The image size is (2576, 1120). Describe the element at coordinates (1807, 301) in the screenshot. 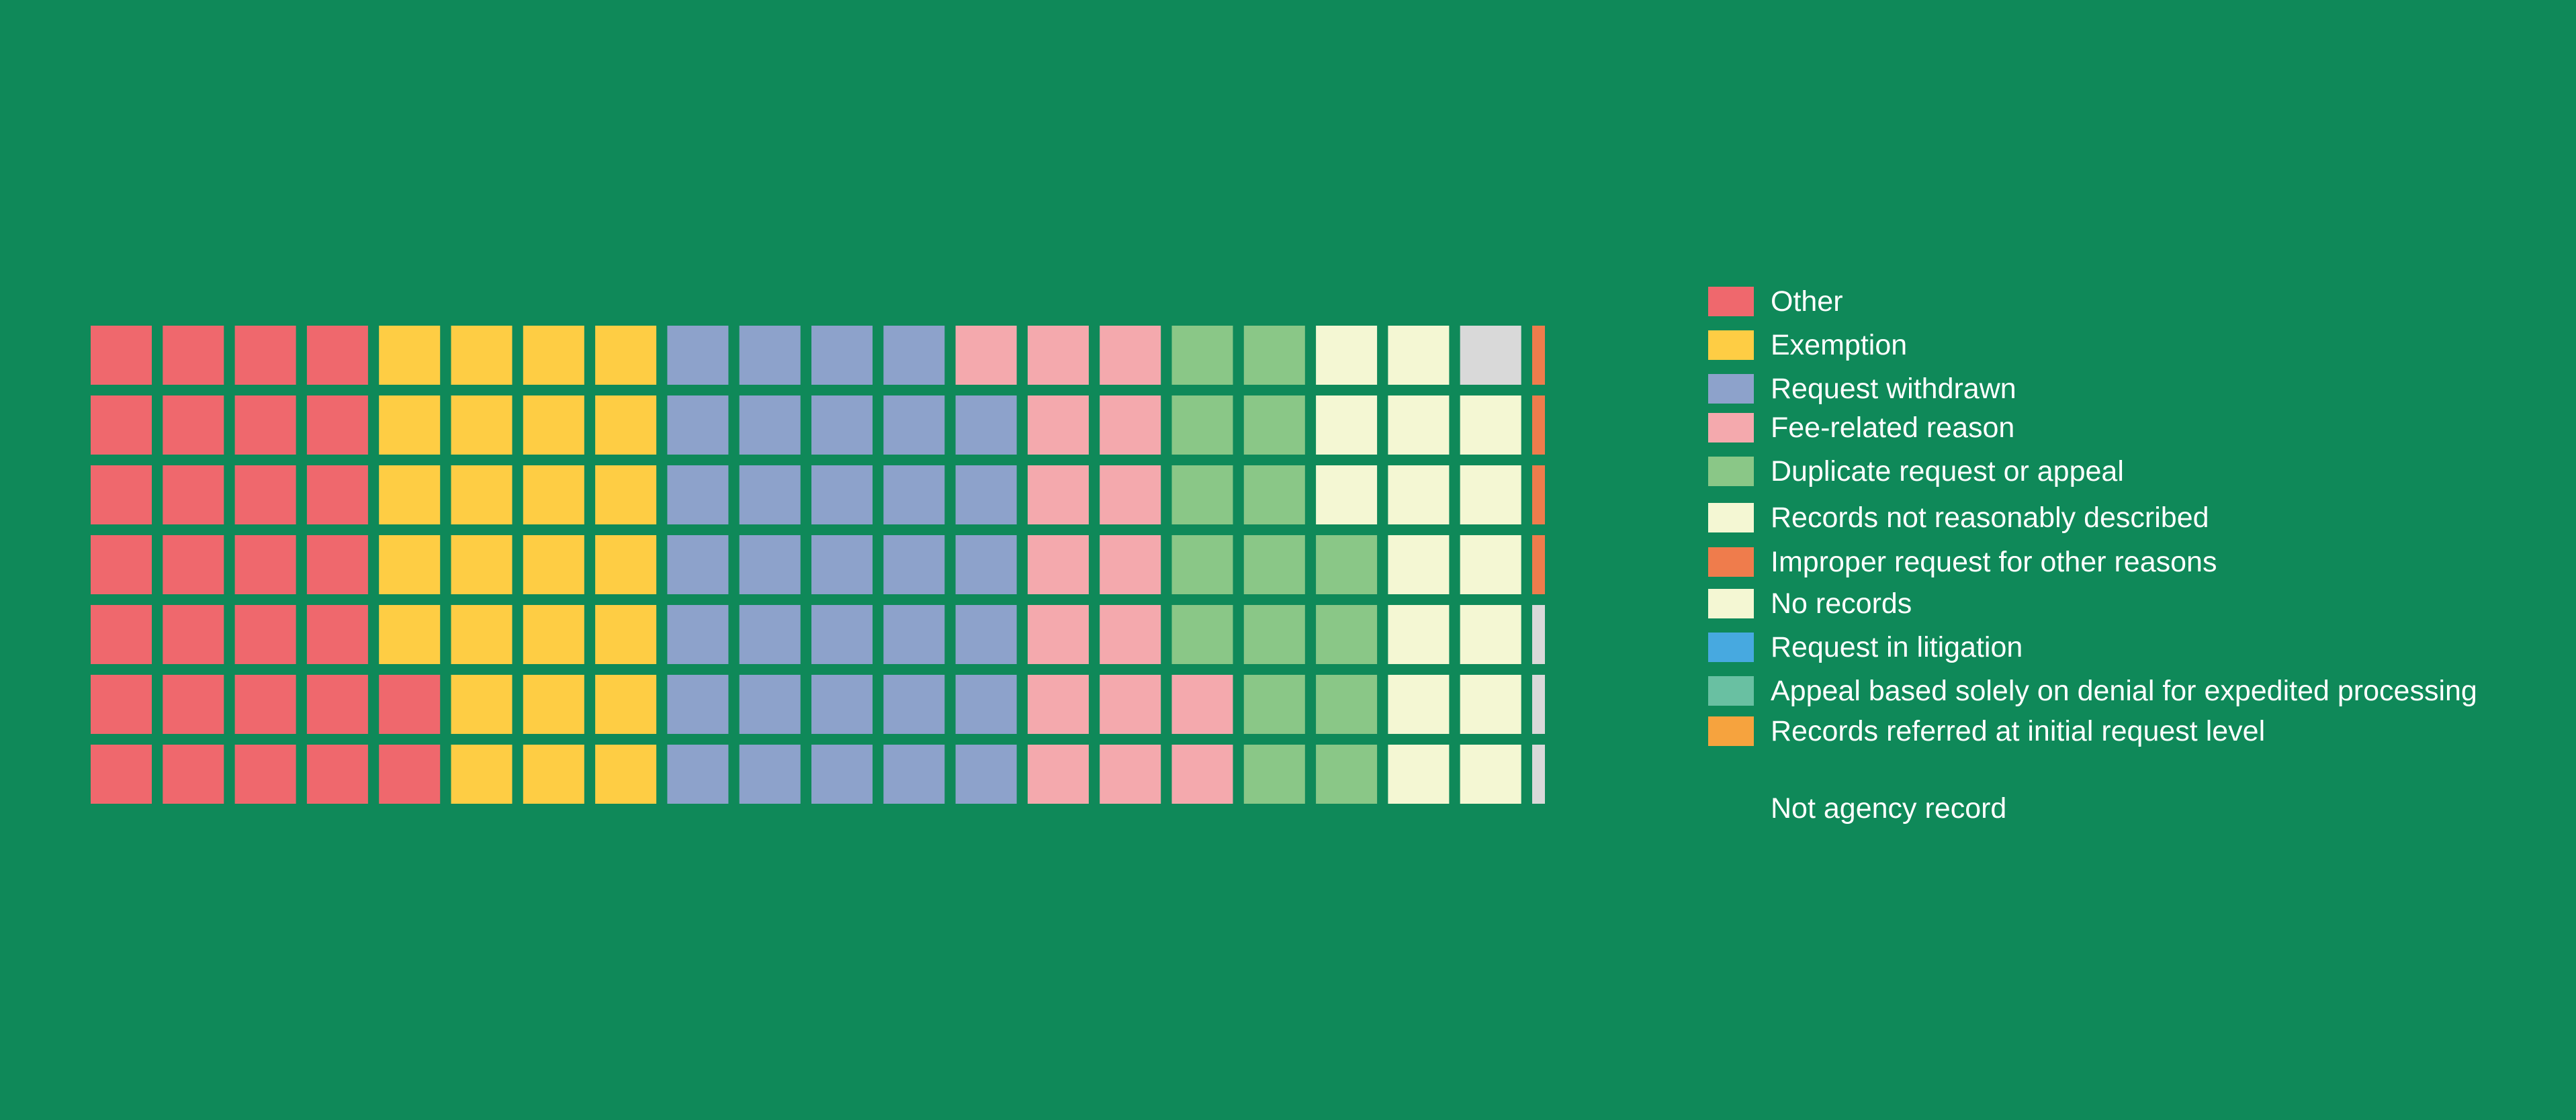

I see `legend-label: Other` at that location.